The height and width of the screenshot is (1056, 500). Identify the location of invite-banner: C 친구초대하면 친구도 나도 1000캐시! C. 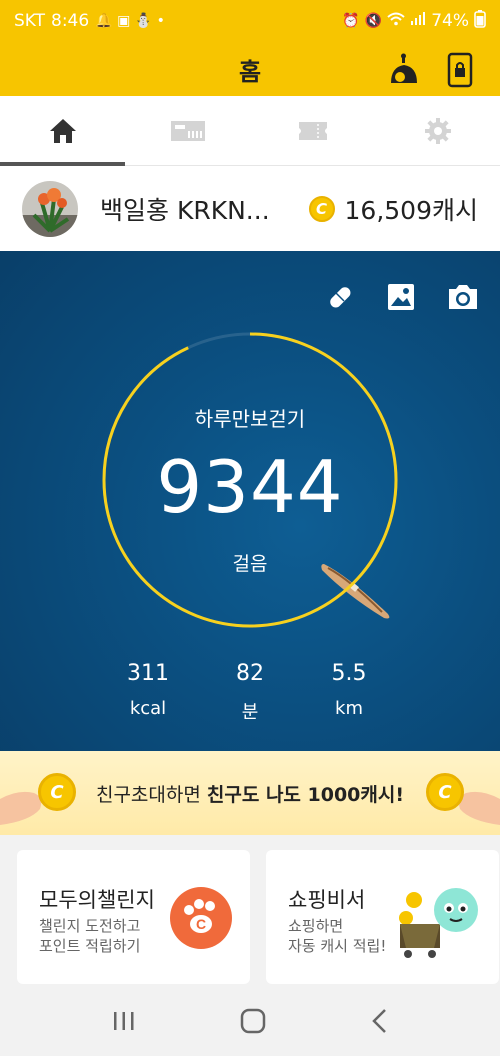
(250, 793).